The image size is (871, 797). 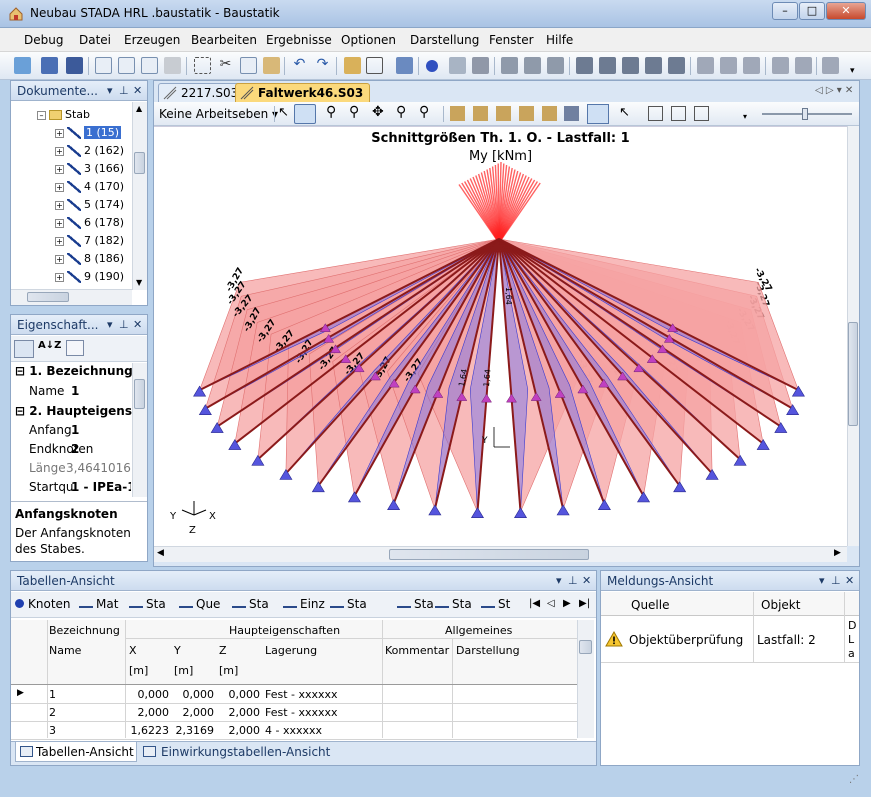 What do you see at coordinates (571, 113) in the screenshot?
I see `render-icon` at bounding box center [571, 113].